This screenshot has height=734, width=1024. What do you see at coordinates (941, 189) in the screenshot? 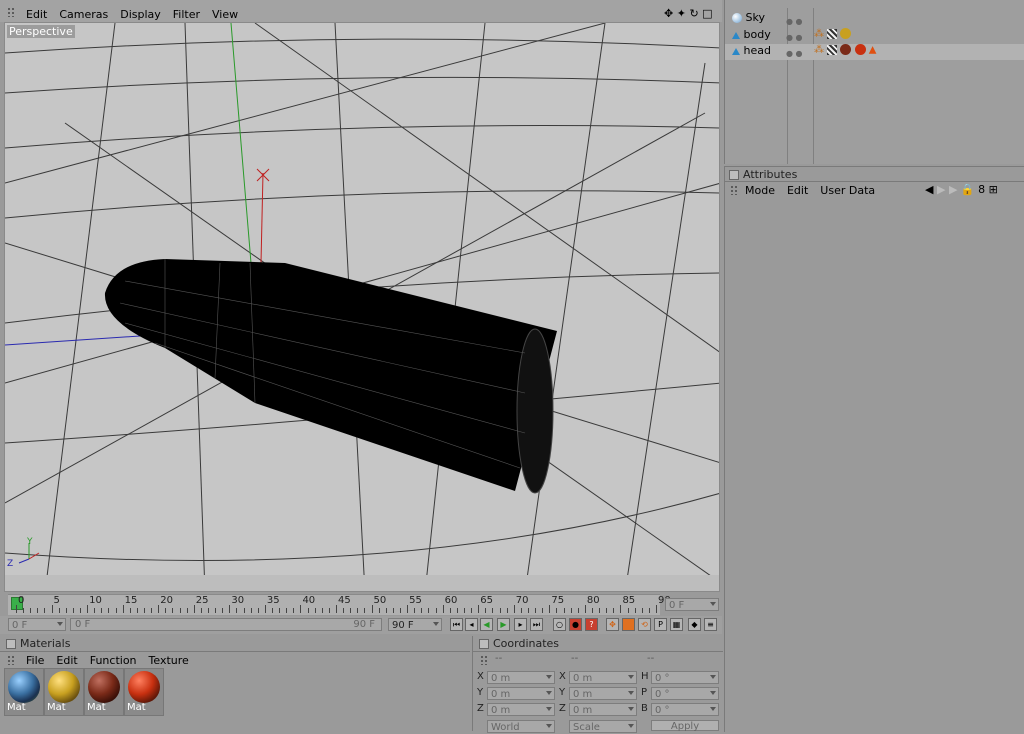
I see `up-arrow-icon: ▶` at bounding box center [941, 189].